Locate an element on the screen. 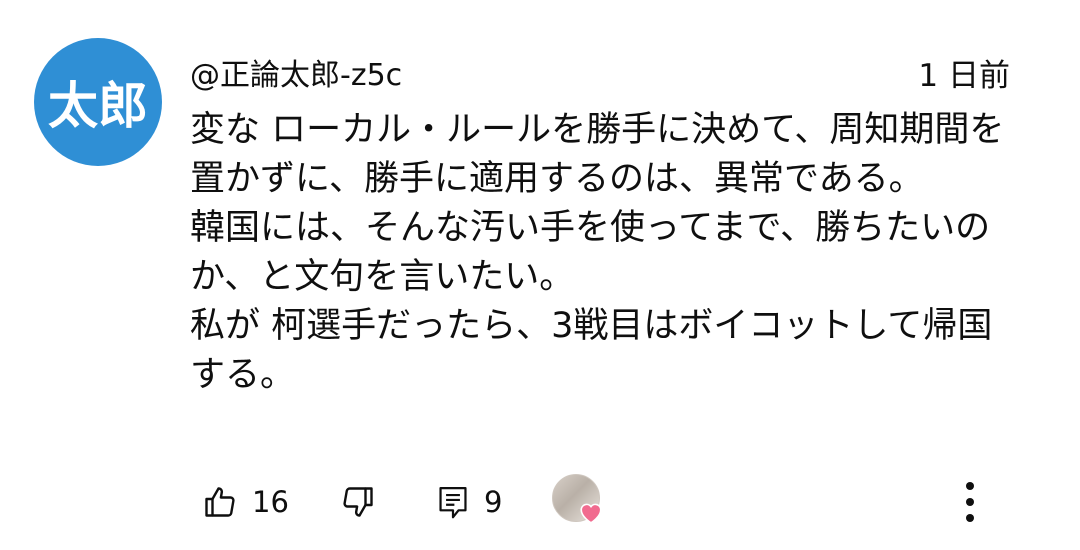  comment-paragraph: 私が 柯選手だったら、3戦目はボイコットして帰国する。 is located at coordinates (591, 350).